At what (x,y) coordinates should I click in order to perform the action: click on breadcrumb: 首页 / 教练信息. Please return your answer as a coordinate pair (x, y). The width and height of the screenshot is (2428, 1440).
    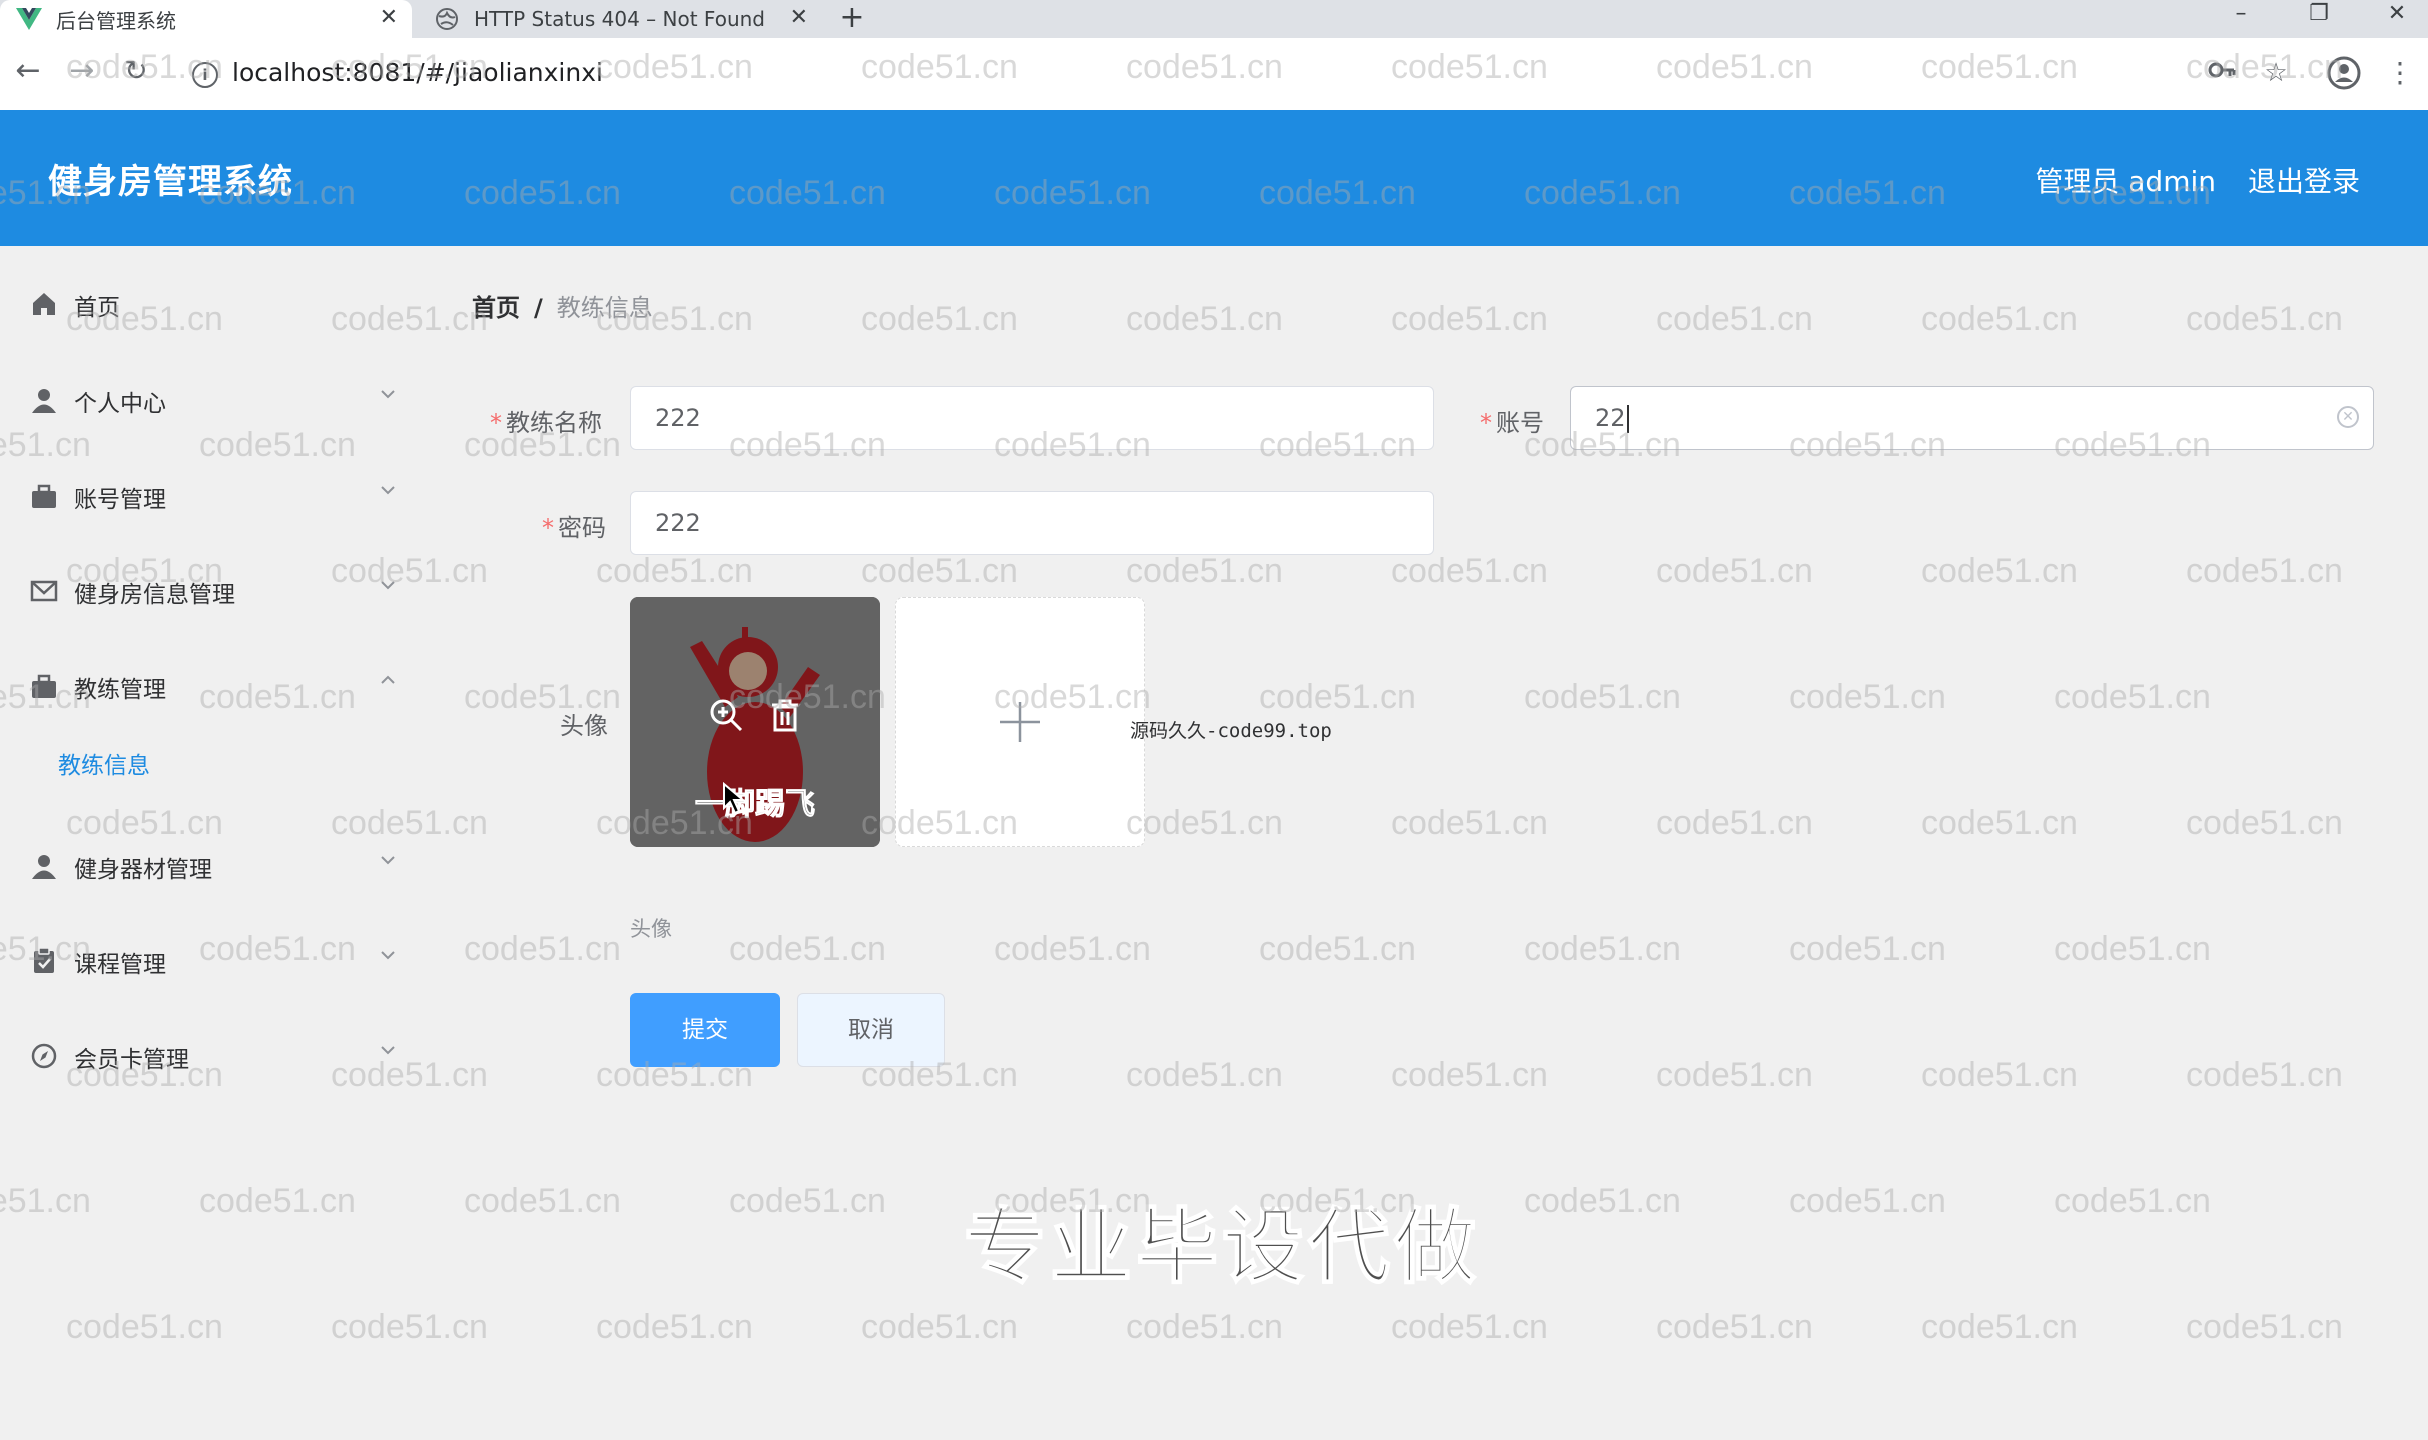
    Looking at the image, I should click on (562, 305).